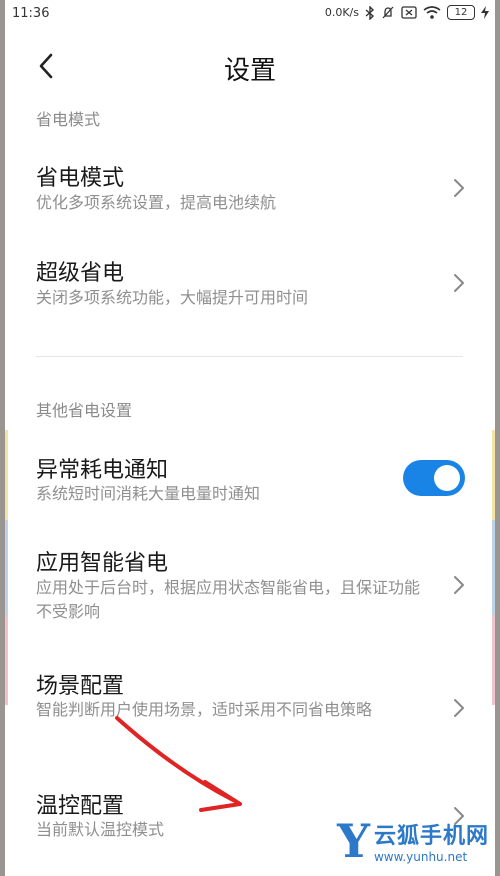 Image resolution: width=500 pixels, height=876 pixels. I want to click on status-time: 11:36, so click(31, 13).